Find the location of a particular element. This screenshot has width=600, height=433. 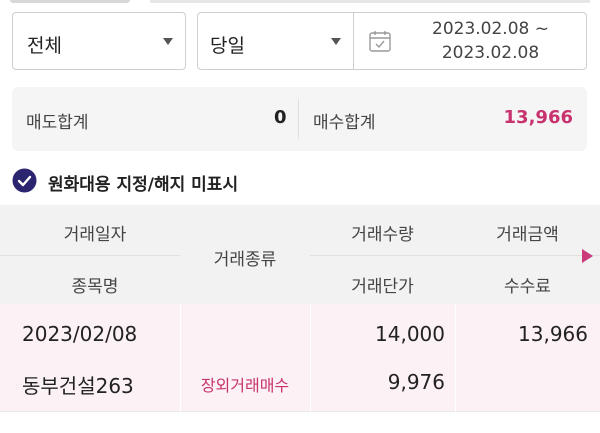

date-range: 2023.02.08 ~ 2023.02.08 is located at coordinates (490, 41).